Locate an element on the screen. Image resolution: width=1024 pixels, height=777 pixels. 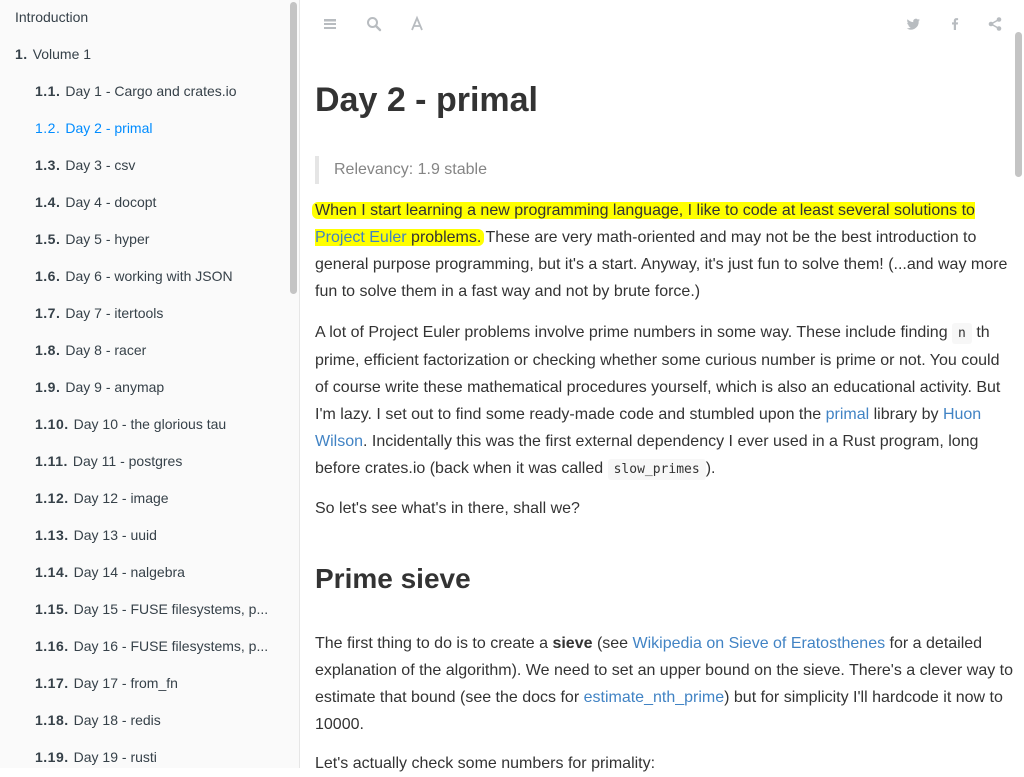
sidebar-item-label: Day 5 - hyper is located at coordinates (107, 239).